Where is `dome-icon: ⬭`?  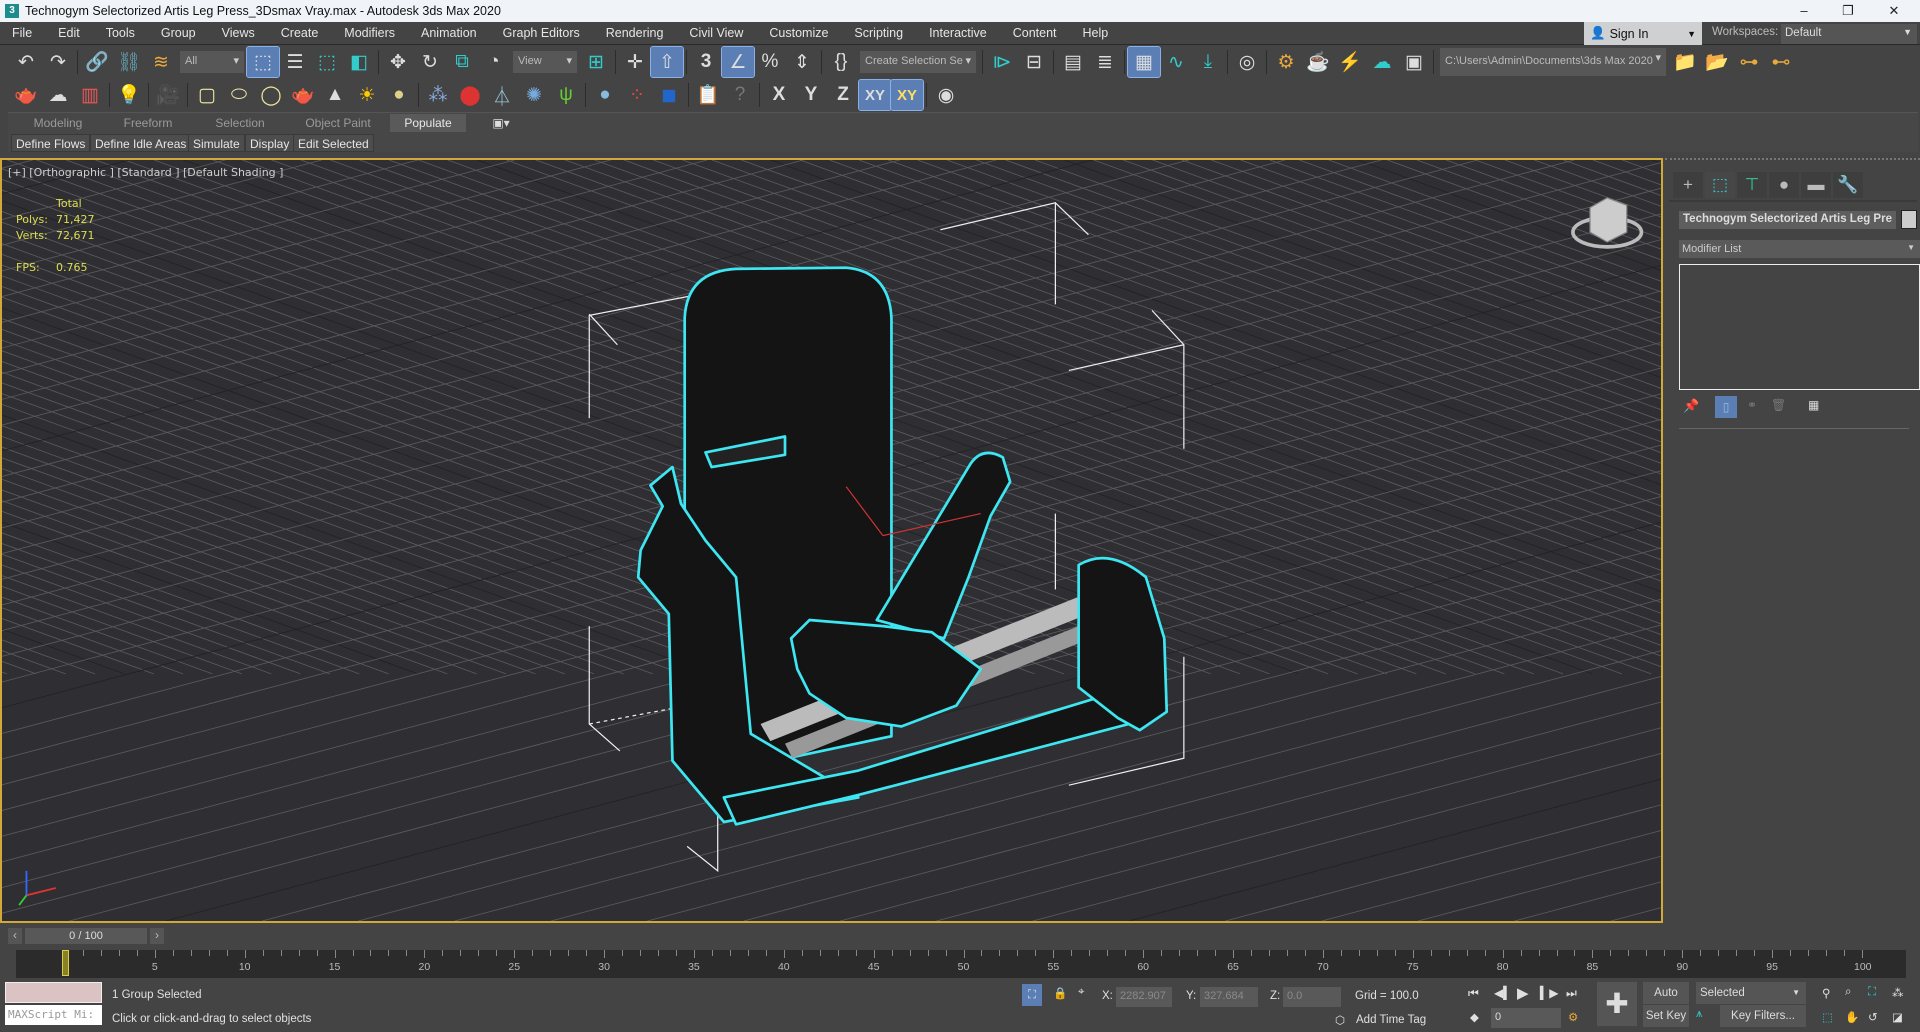
dome-icon: ⬭ is located at coordinates (239, 95).